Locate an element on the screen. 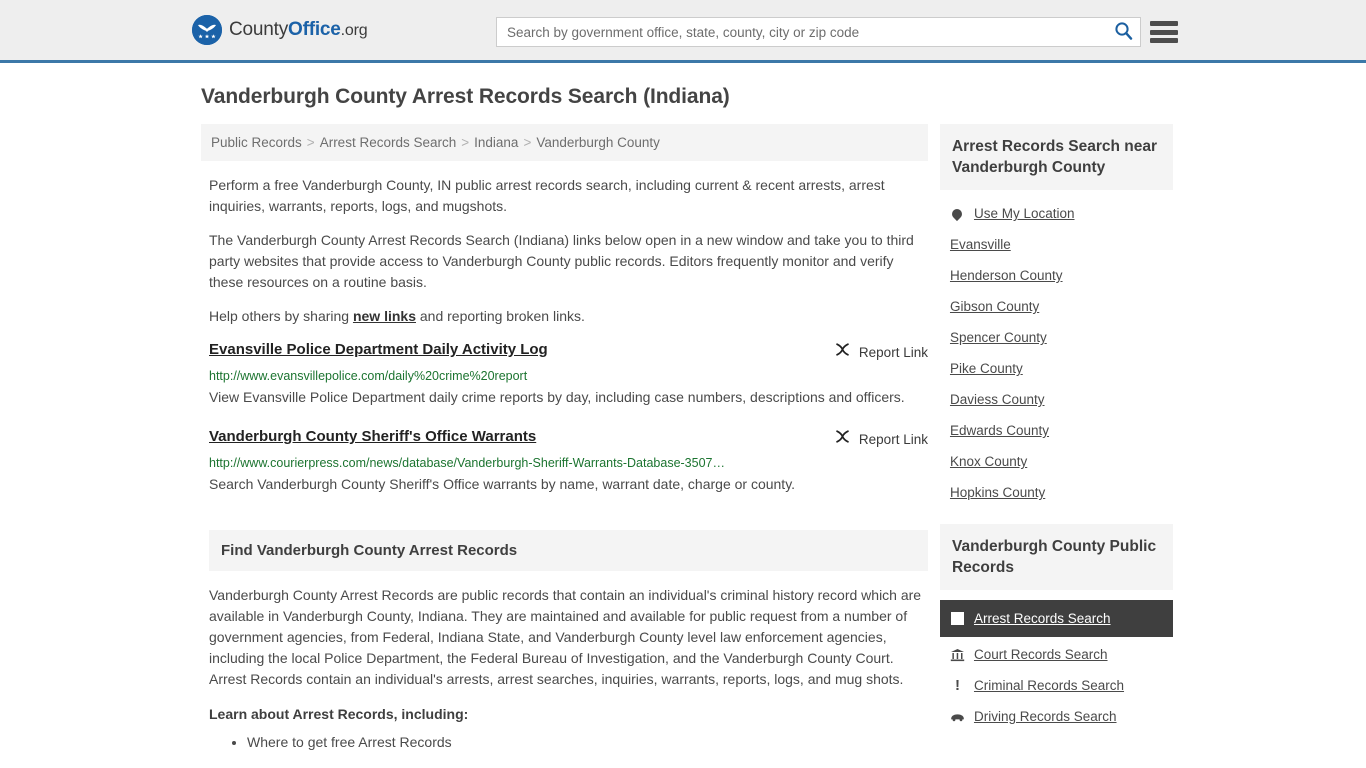 This screenshot has width=1366, height=768. sidebar-item-label: Gibson County is located at coordinates (994, 306).